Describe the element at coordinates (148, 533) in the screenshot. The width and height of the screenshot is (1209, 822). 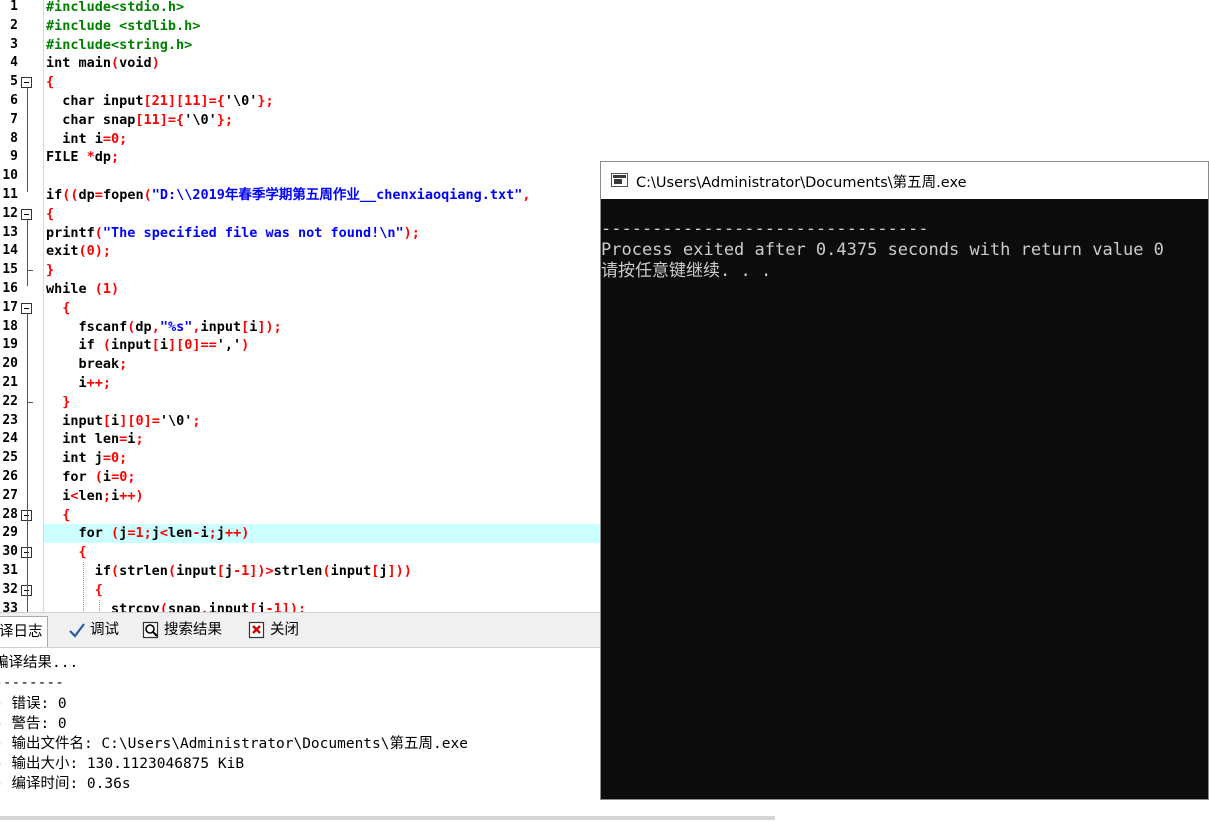
I see `code-line: for (j=1;j<len-i;j++)` at that location.